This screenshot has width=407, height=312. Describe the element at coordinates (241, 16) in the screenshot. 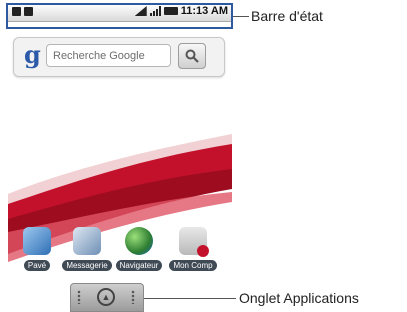

I see `callout-line-status` at that location.